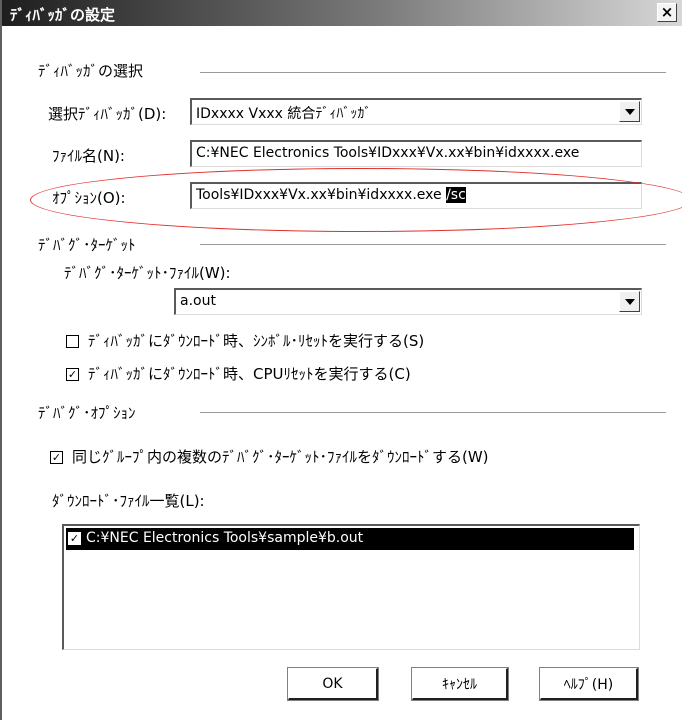 This screenshot has width=682, height=720. What do you see at coordinates (87, 413) in the screenshot?
I see `group-label-debug-option: ﾃﾞﾊﾞｸﾞ･ｵﾌﾟｼｮﾝ` at bounding box center [87, 413].